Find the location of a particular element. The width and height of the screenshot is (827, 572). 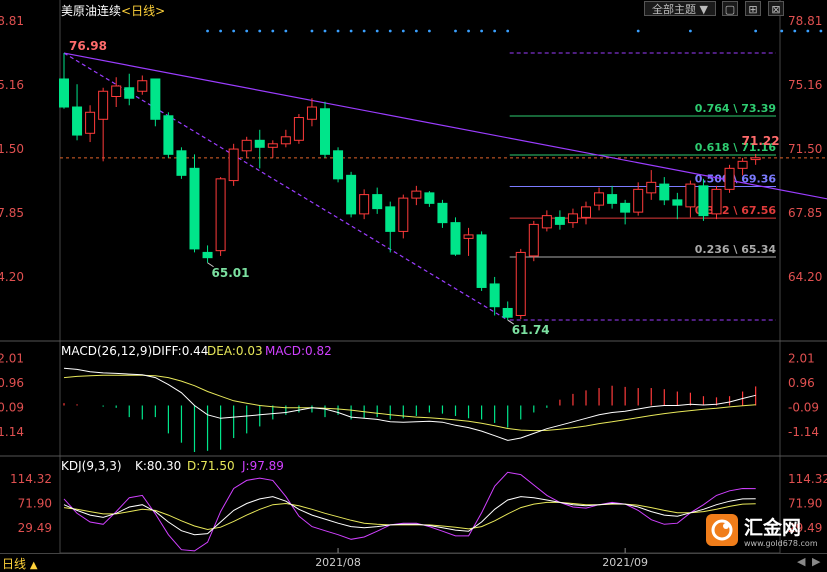

macd-diff-line is located at coordinates (409, 404).